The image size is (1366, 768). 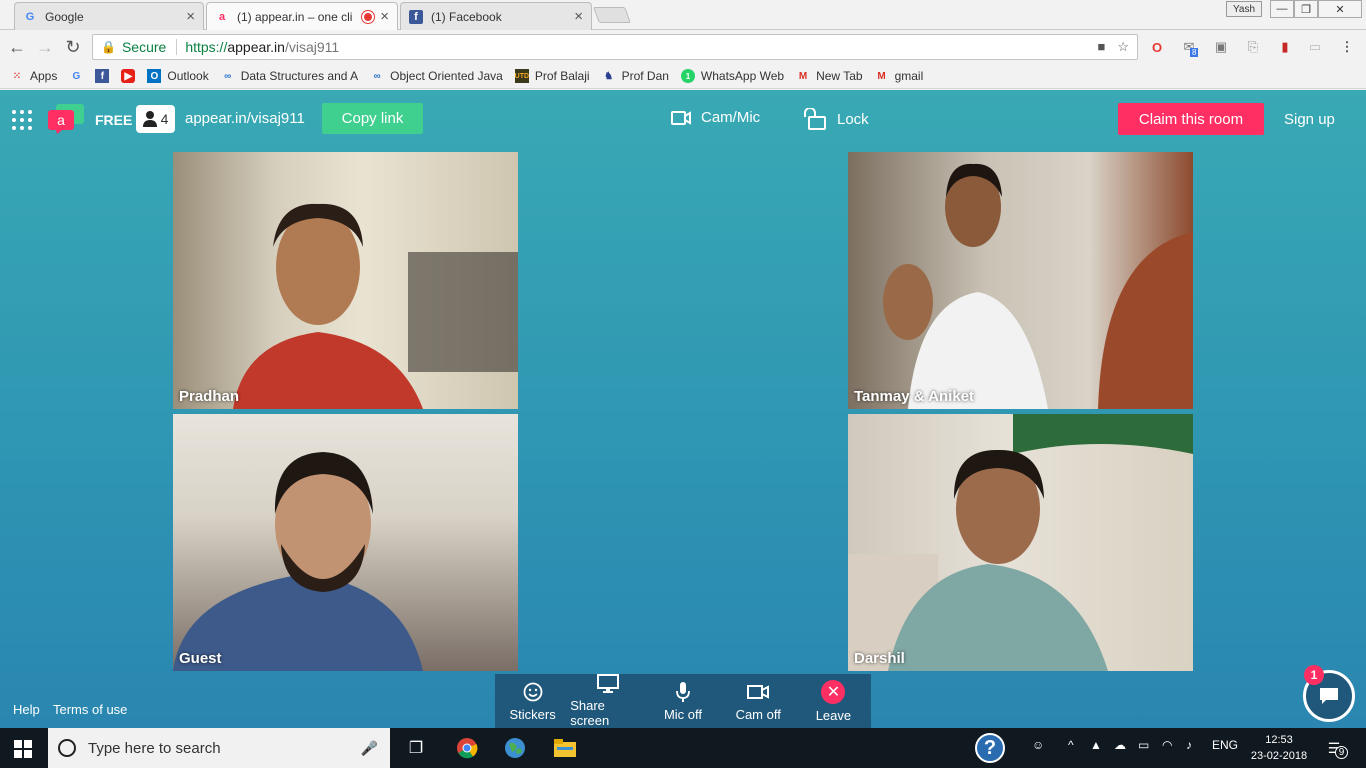 I want to click on video-tile: Pradhan, so click(x=345, y=280).